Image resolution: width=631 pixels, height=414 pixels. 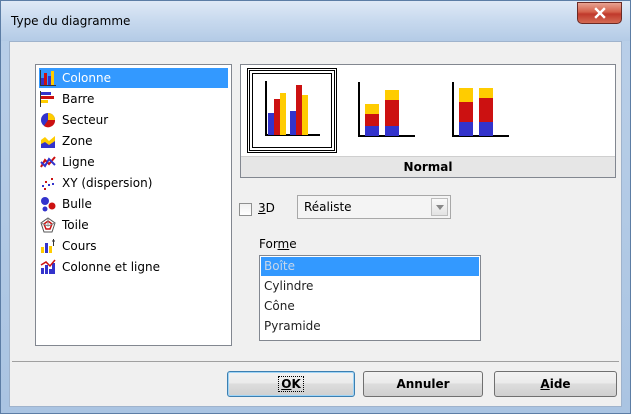 I want to click on chart-type-item-colonne-ligne: Colonne et ligne, so click(x=133, y=267).